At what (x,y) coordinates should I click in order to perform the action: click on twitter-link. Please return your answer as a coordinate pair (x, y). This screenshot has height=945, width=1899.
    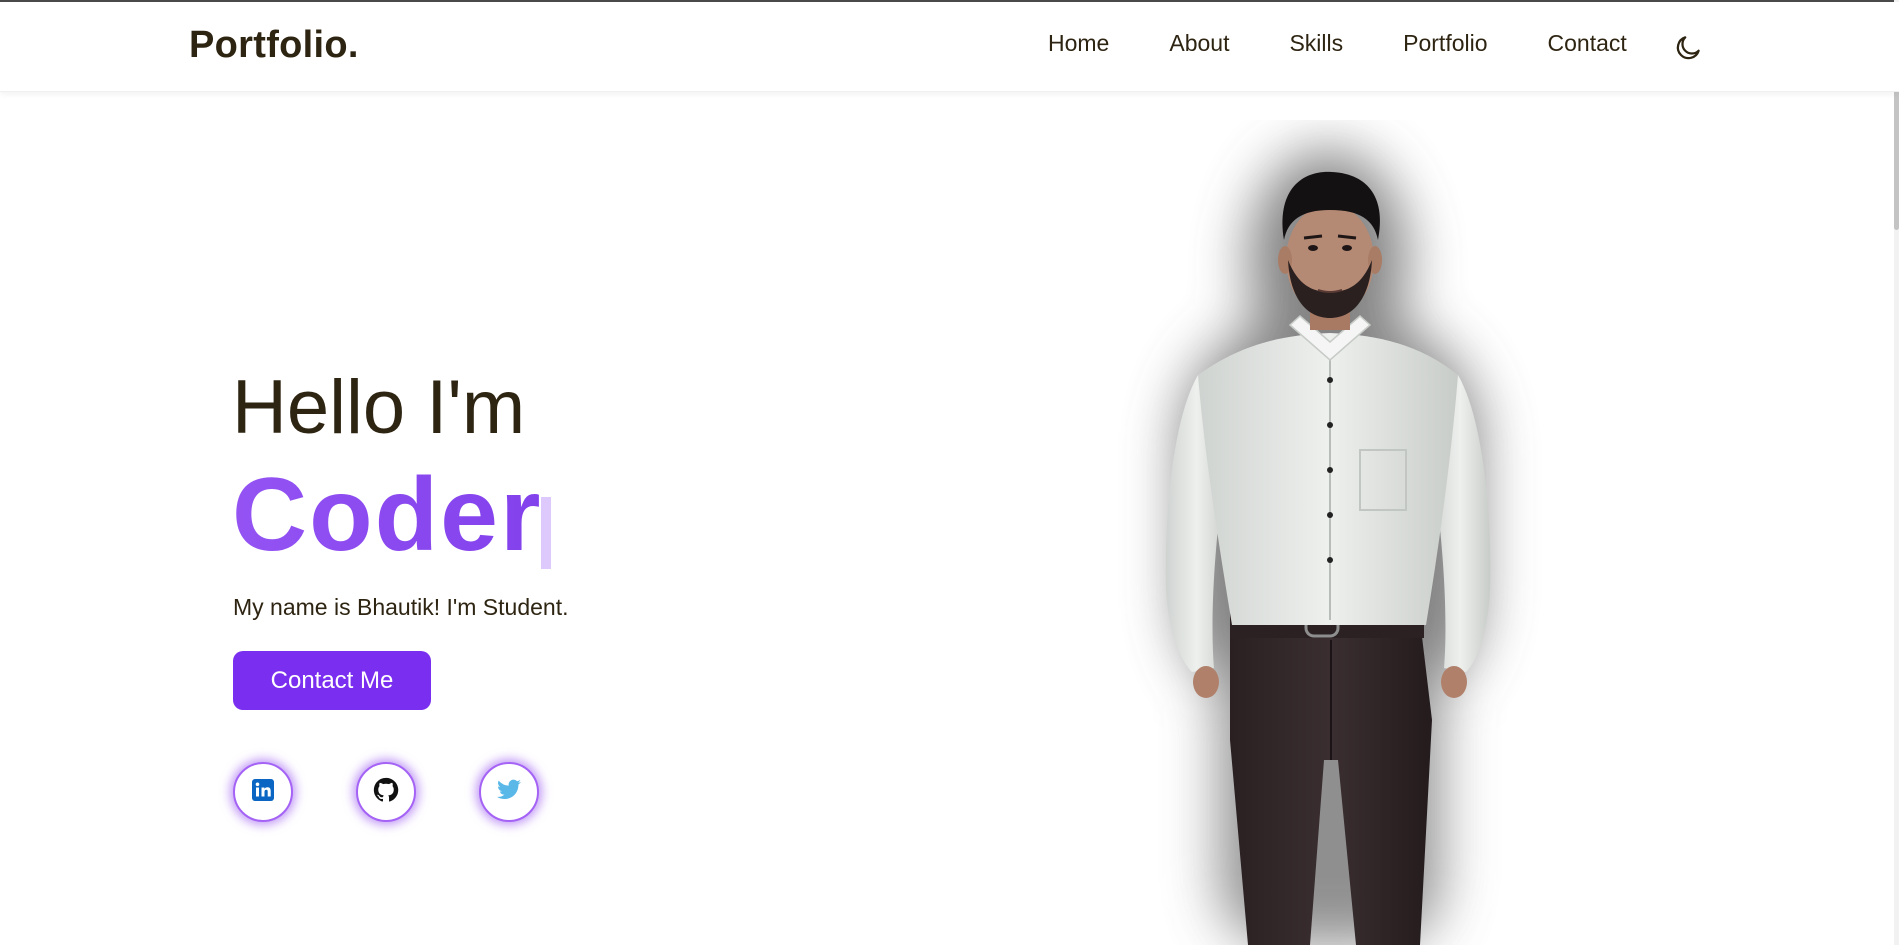
    Looking at the image, I should click on (509, 792).